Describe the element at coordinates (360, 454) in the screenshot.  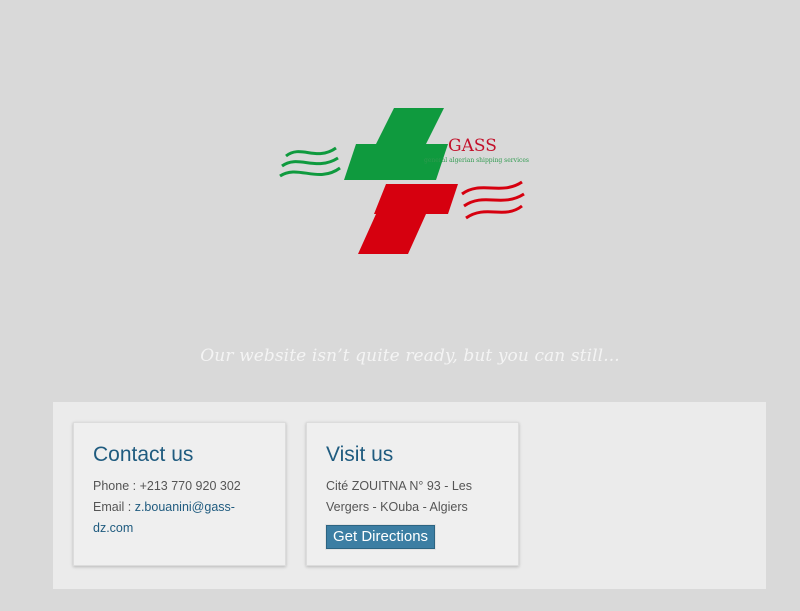
I see `visit-title: Visit us` at that location.